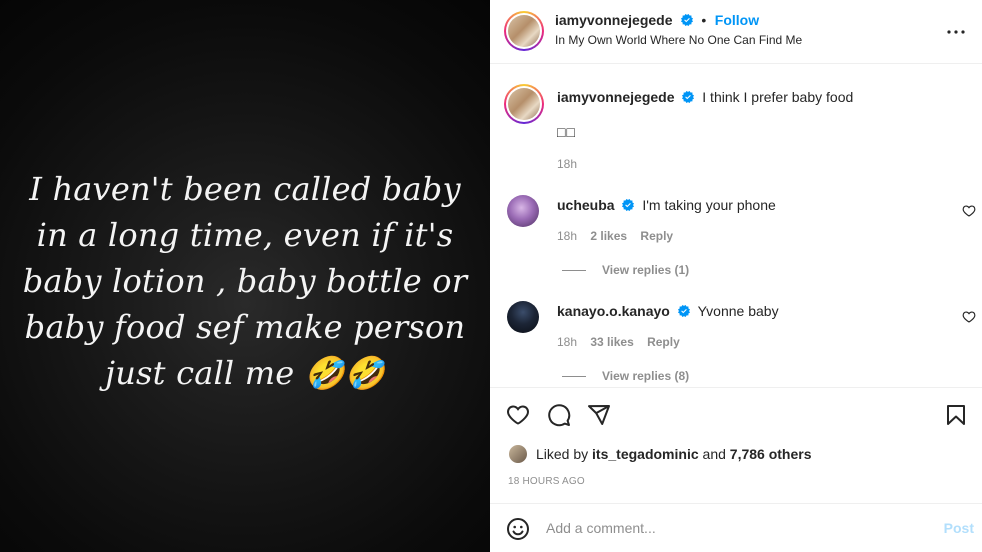 The image size is (982, 552). Describe the element at coordinates (562, 454) in the screenshot. I see `liked-by-prefix: Liked by` at that location.